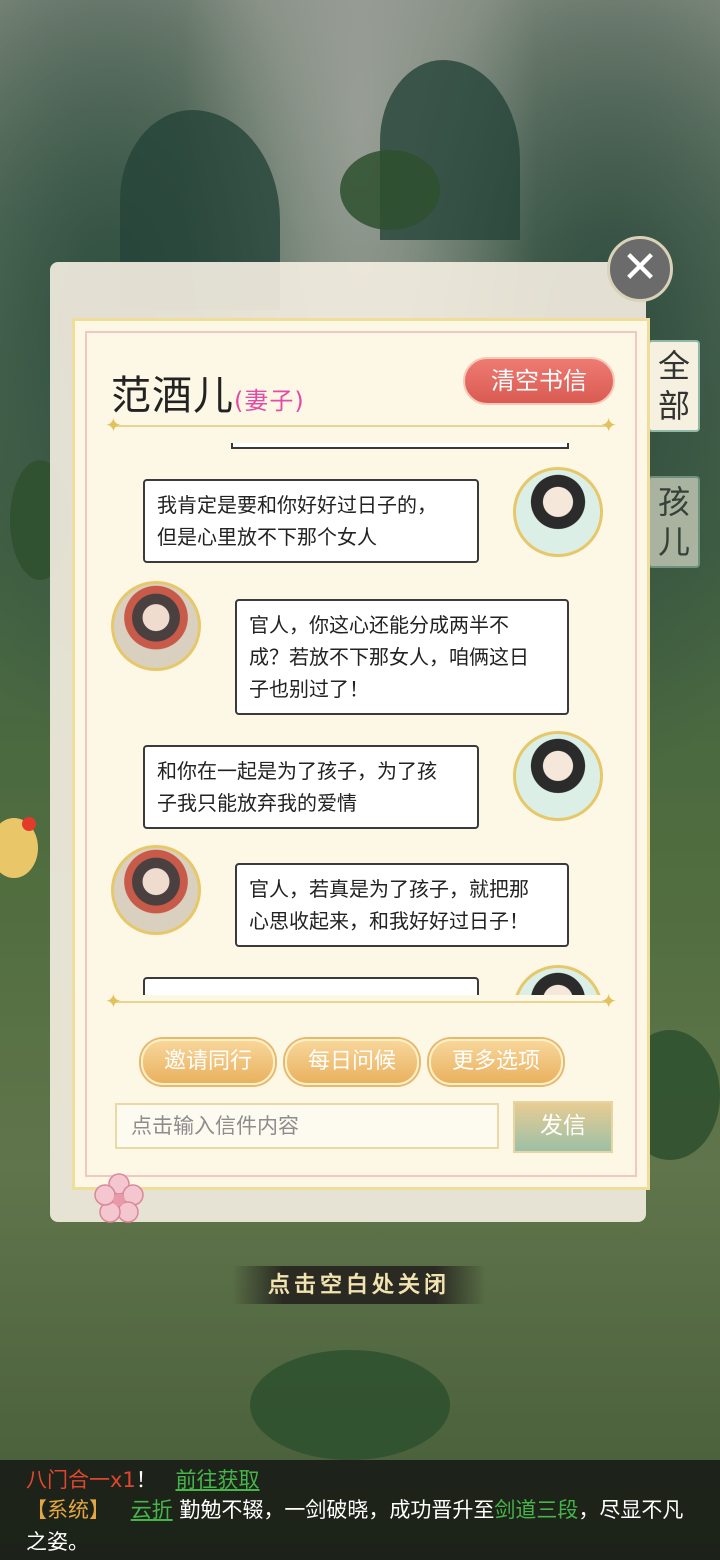 This screenshot has height=1560, width=720. What do you see at coordinates (146, 1480) in the screenshot?
I see `reward-sep: ！` at bounding box center [146, 1480].